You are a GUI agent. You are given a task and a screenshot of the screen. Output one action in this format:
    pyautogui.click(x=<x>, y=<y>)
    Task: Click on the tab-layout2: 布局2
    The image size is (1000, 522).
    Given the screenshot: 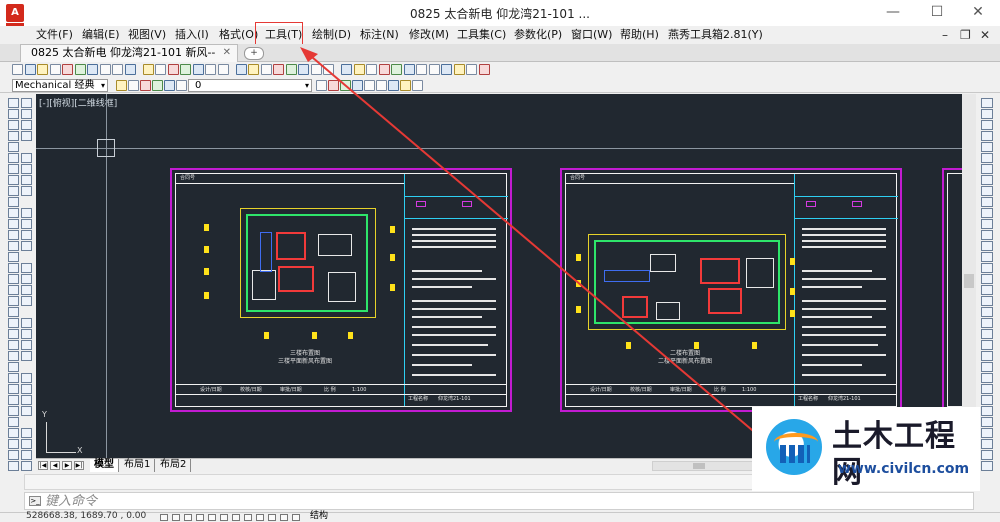 What is the action you would take?
    pyautogui.click(x=174, y=465)
    